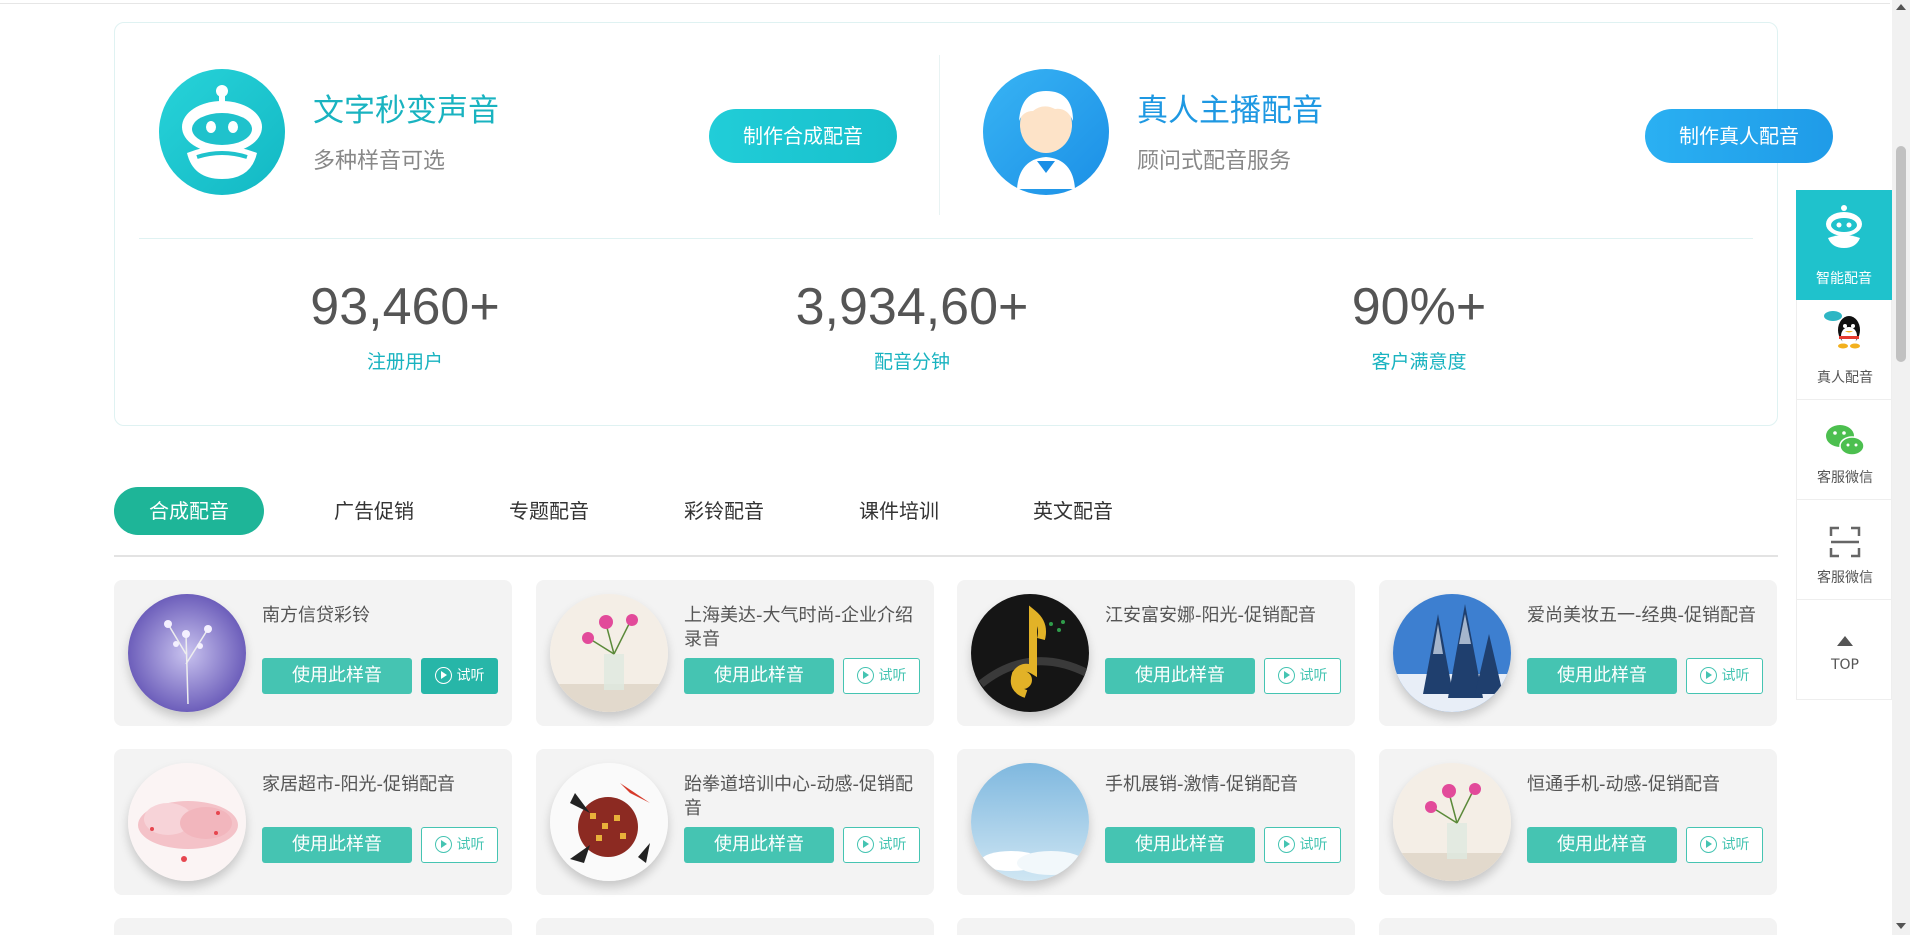  Describe the element at coordinates (735, 653) in the screenshot. I see `sample-card: 上海美达-大气时尚-企业介绍录音 使用此样音 试听` at that location.